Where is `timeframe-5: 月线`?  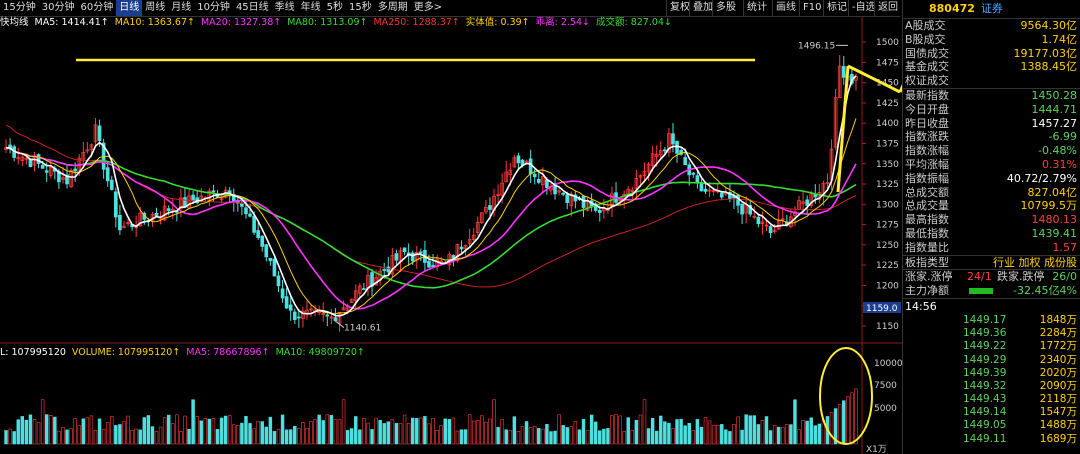
timeframe-5: 月线 is located at coordinates (181, 8).